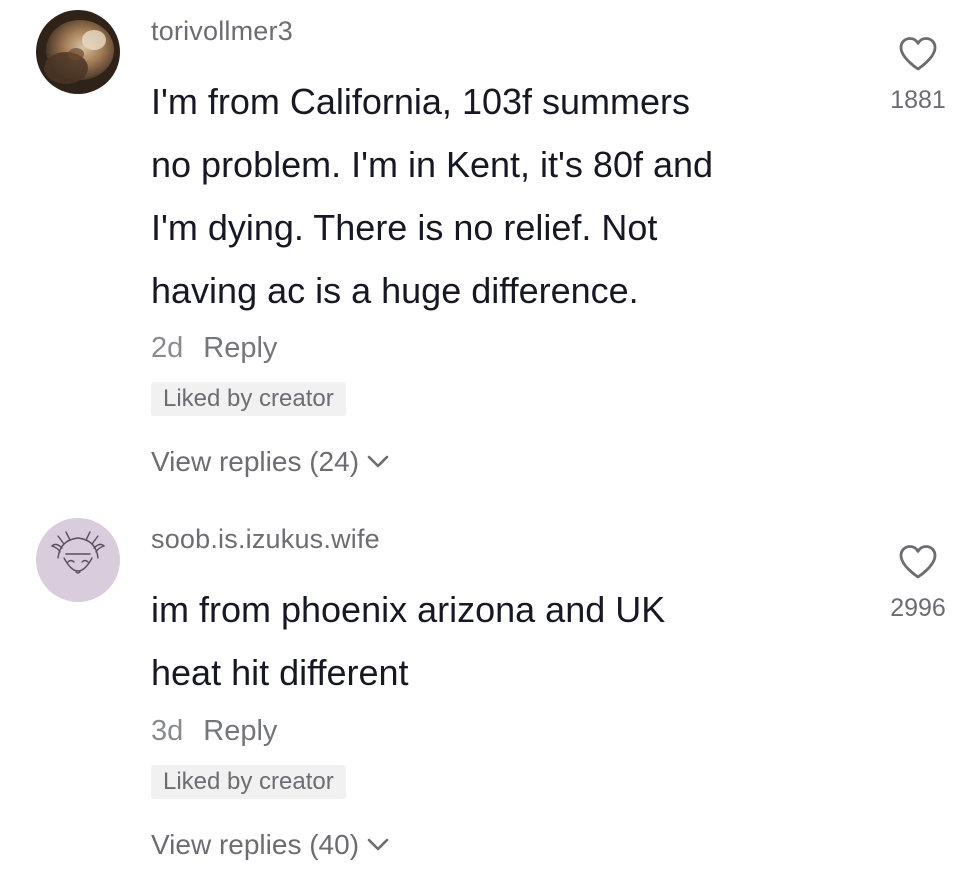 The width and height of the screenshot is (980, 872). What do you see at coordinates (167, 348) in the screenshot?
I see `comment-age: 2d` at bounding box center [167, 348].